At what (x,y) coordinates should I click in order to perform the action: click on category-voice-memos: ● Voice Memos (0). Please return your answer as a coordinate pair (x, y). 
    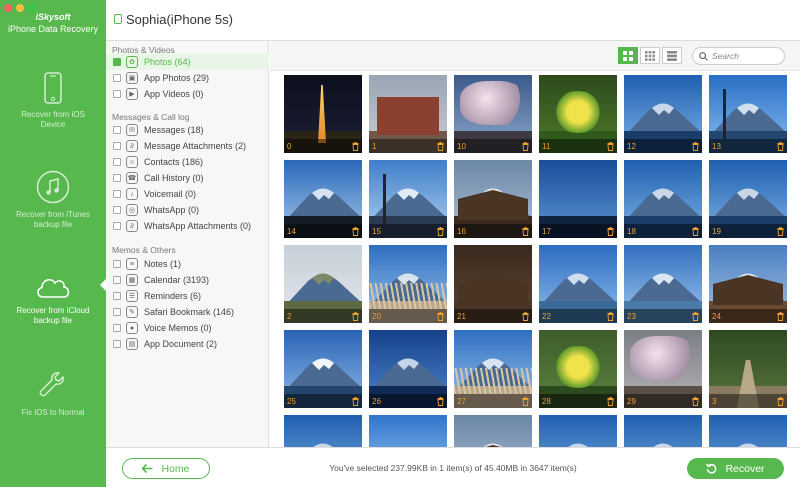
    Looking at the image, I should click on (187, 328).